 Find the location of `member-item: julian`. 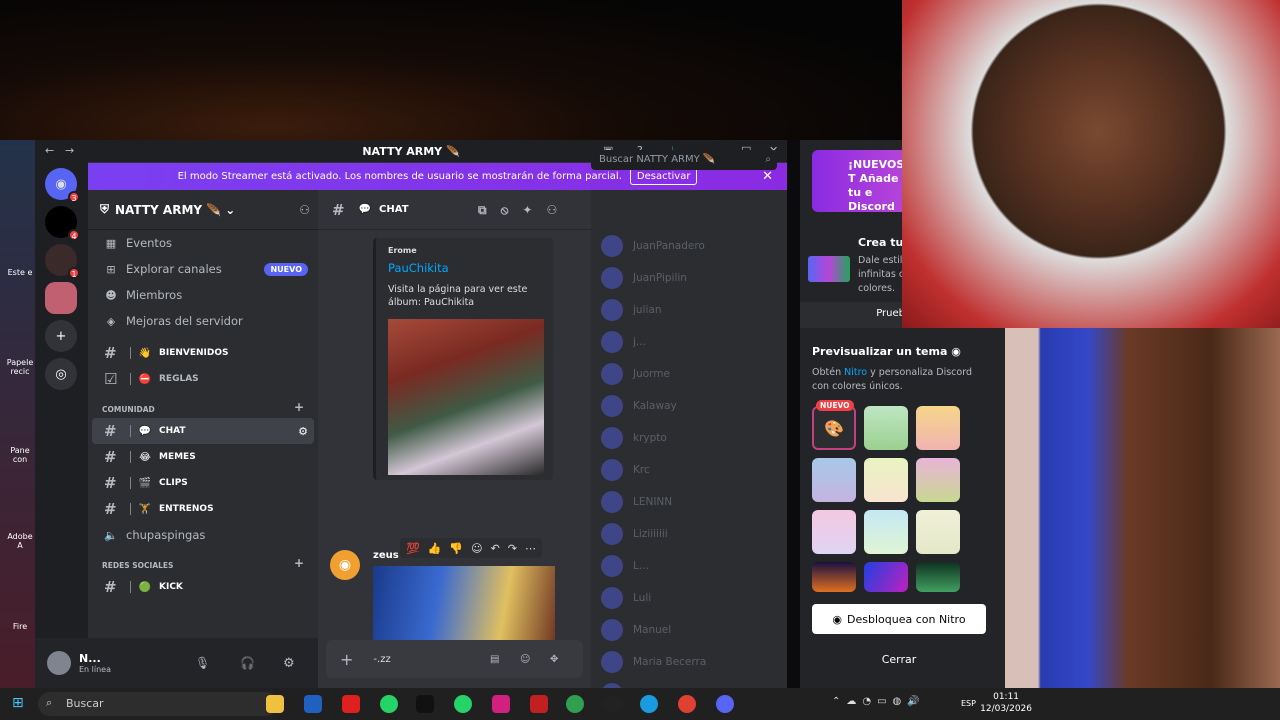

member-item: julian is located at coordinates (689, 310).